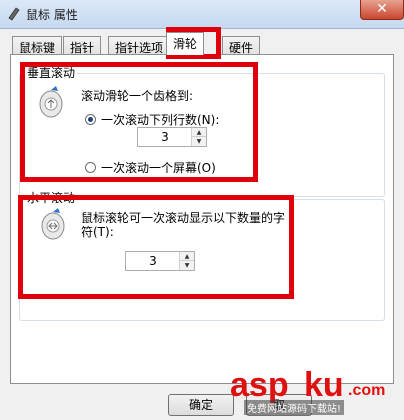  Describe the element at coordinates (241, 45) in the screenshot. I see `tab-hardware: 硬件` at that location.